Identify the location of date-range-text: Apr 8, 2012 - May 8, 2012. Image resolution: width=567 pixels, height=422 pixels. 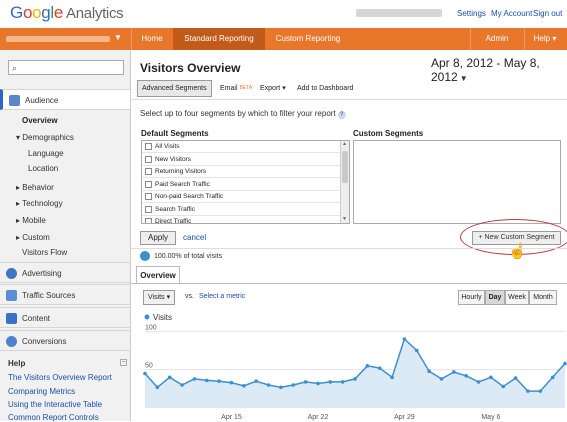
(485, 70).